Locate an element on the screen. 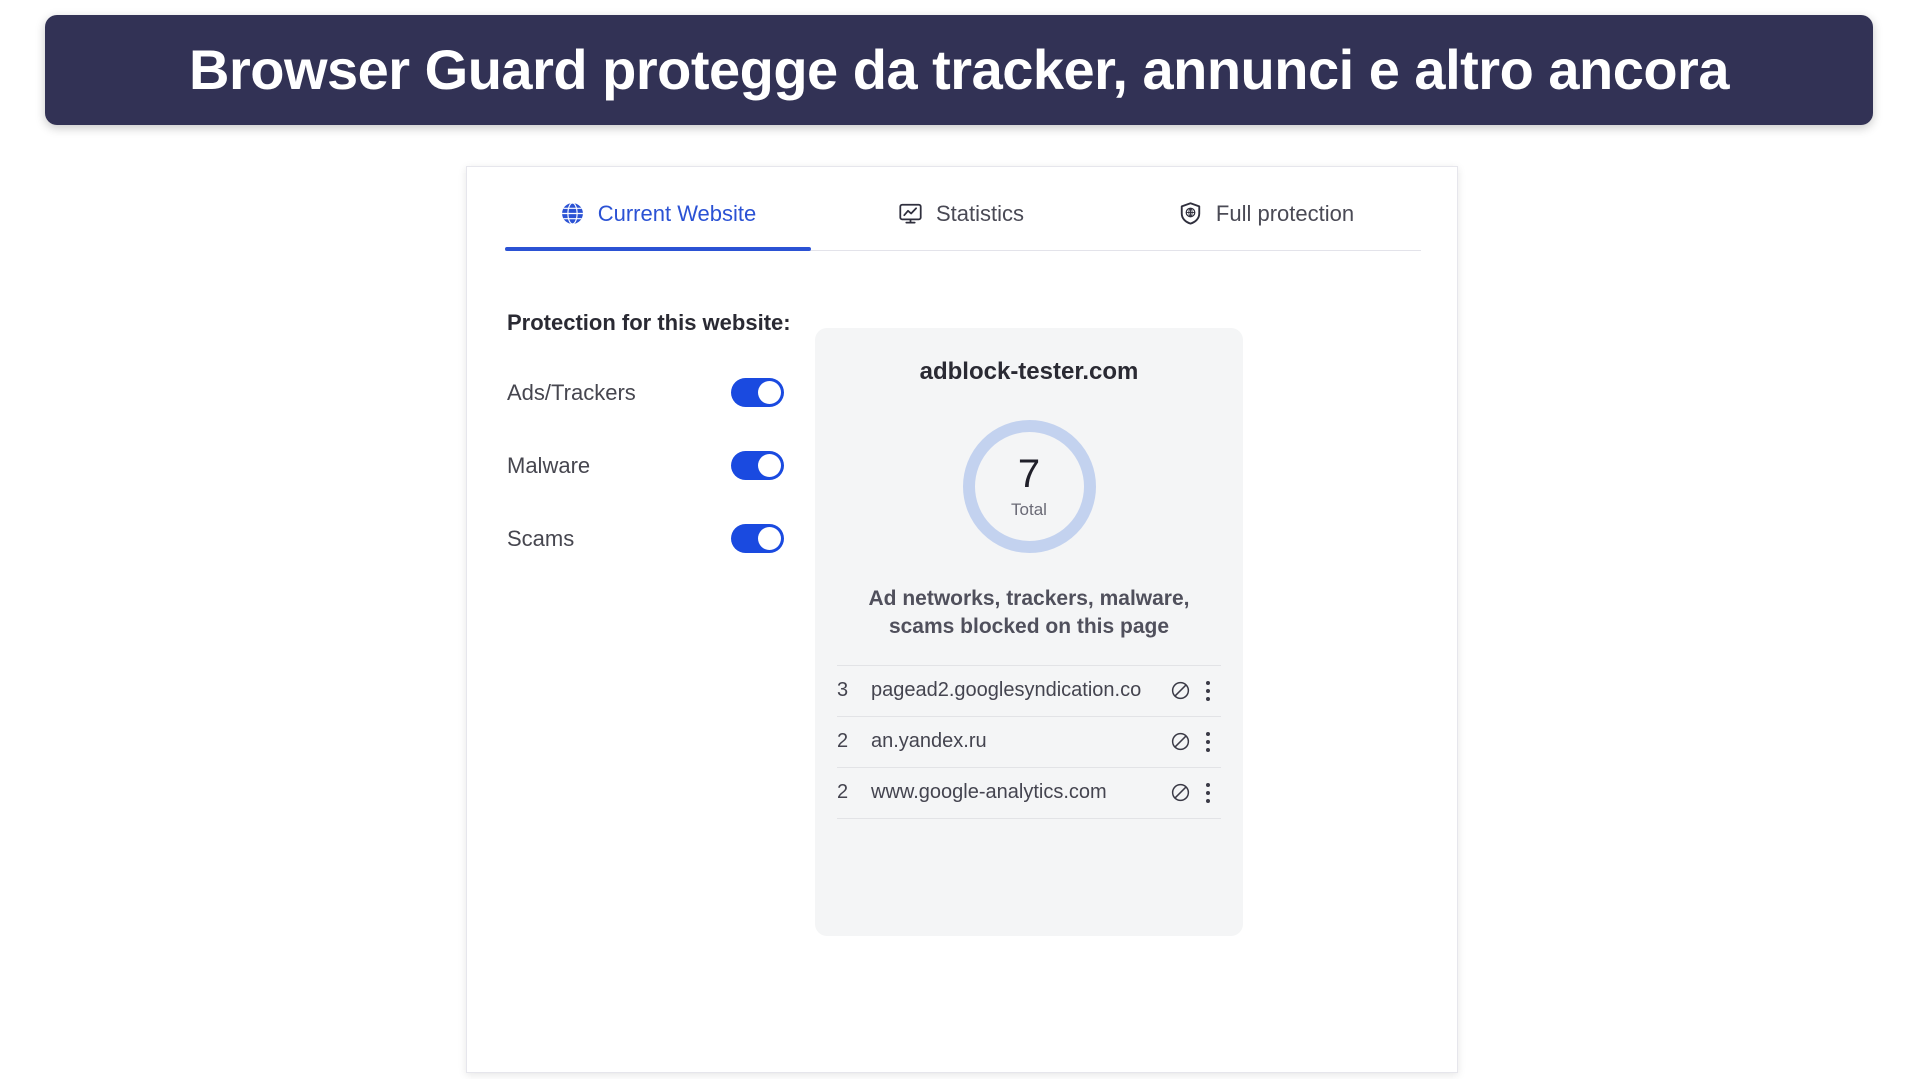 This screenshot has height=1079, width=1919. toggle-scams is located at coordinates (757, 538).